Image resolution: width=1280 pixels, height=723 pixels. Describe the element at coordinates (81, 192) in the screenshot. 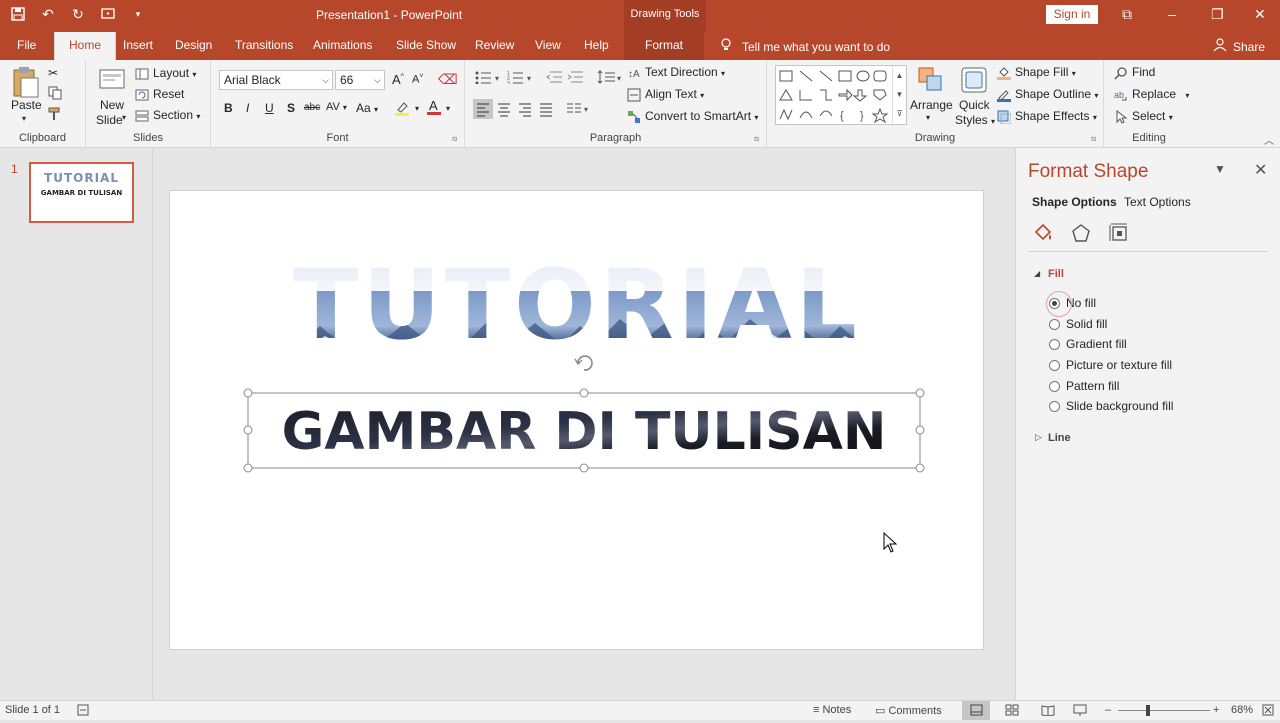

I see `slide-thumbnail: TUTORIAL GAMBAR DI TULISAN` at that location.